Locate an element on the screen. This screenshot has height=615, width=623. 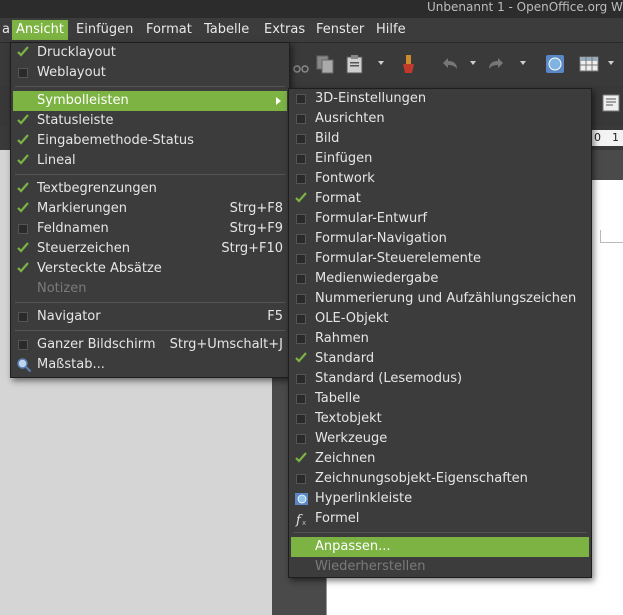
menu-hilfe: Hilfe is located at coordinates (391, 30).